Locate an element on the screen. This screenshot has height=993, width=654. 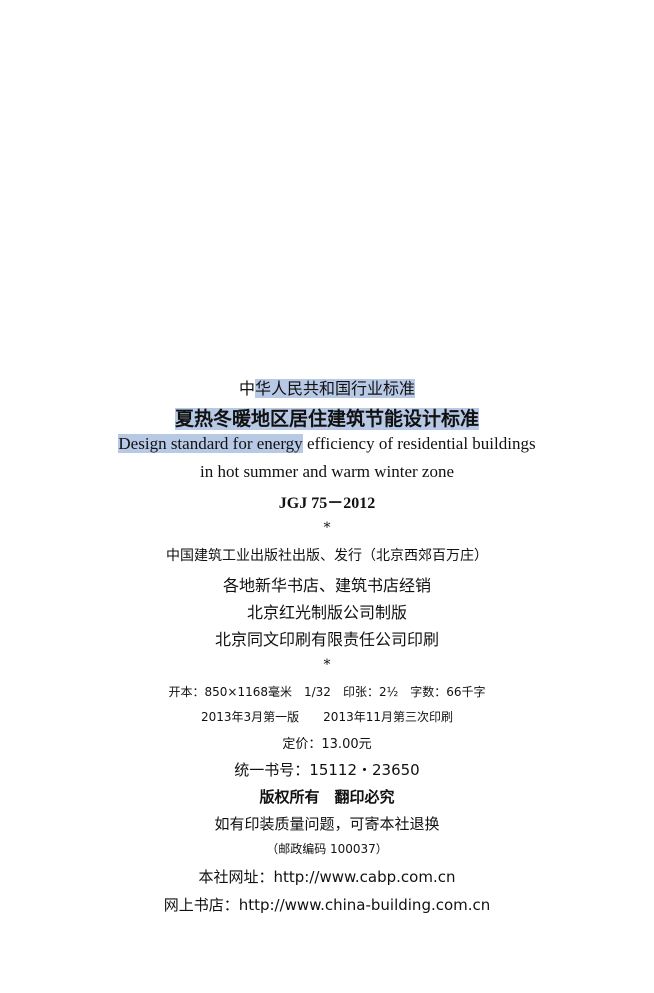
postcode-line: （邮政编码 100037） is located at coordinates (327, 849).